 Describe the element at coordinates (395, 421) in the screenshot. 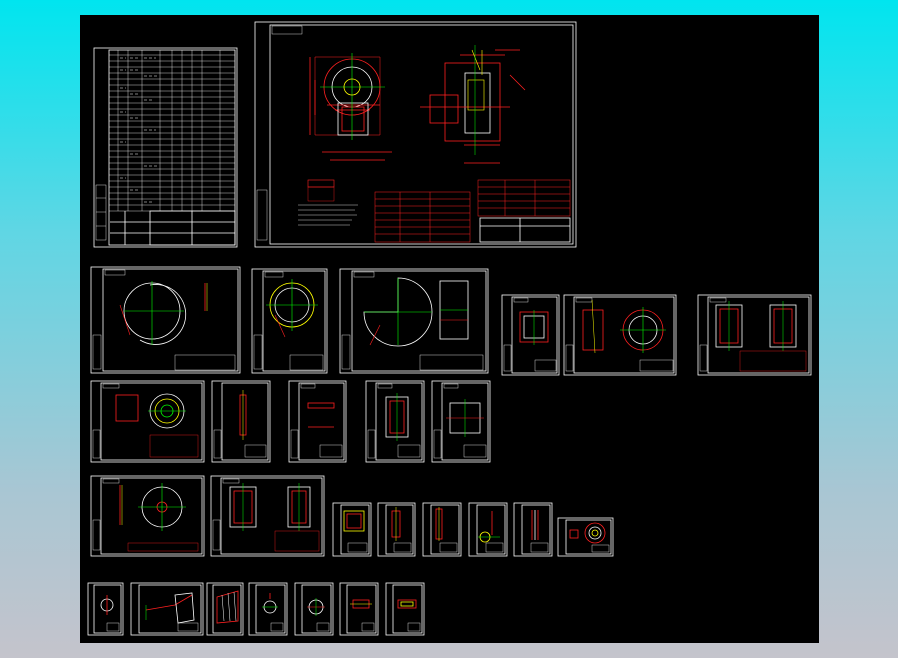

I see `sheet-bracket-part` at that location.